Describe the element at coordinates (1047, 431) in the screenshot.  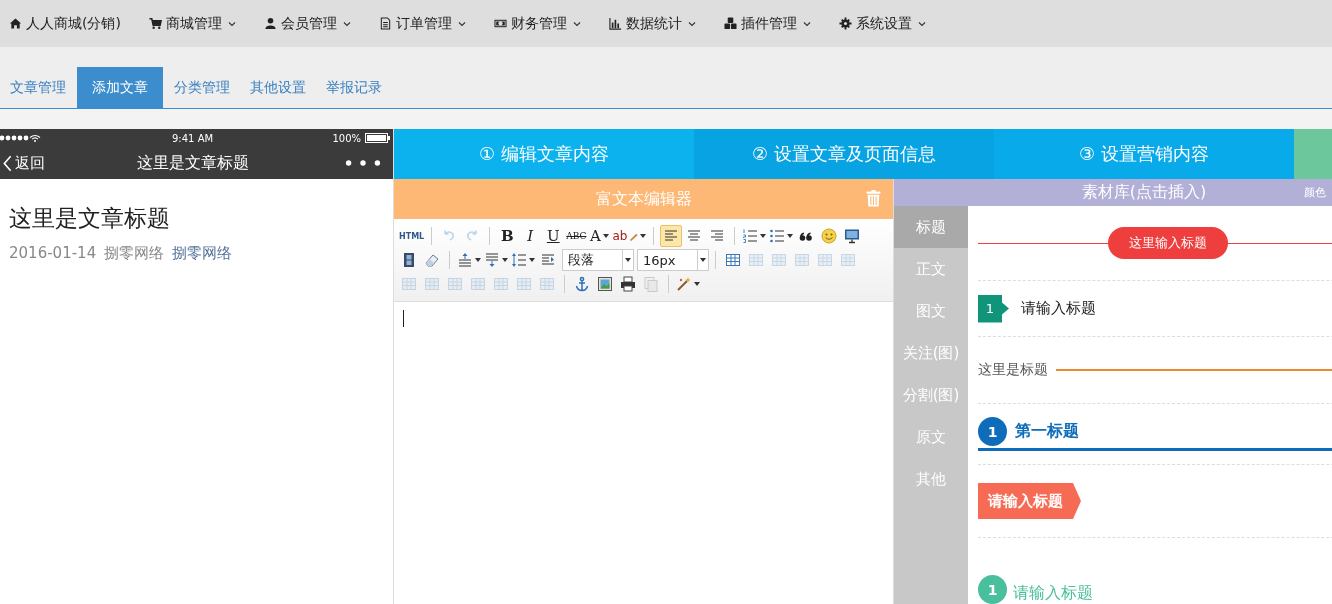
I see `sample-title: 第一标题` at that location.